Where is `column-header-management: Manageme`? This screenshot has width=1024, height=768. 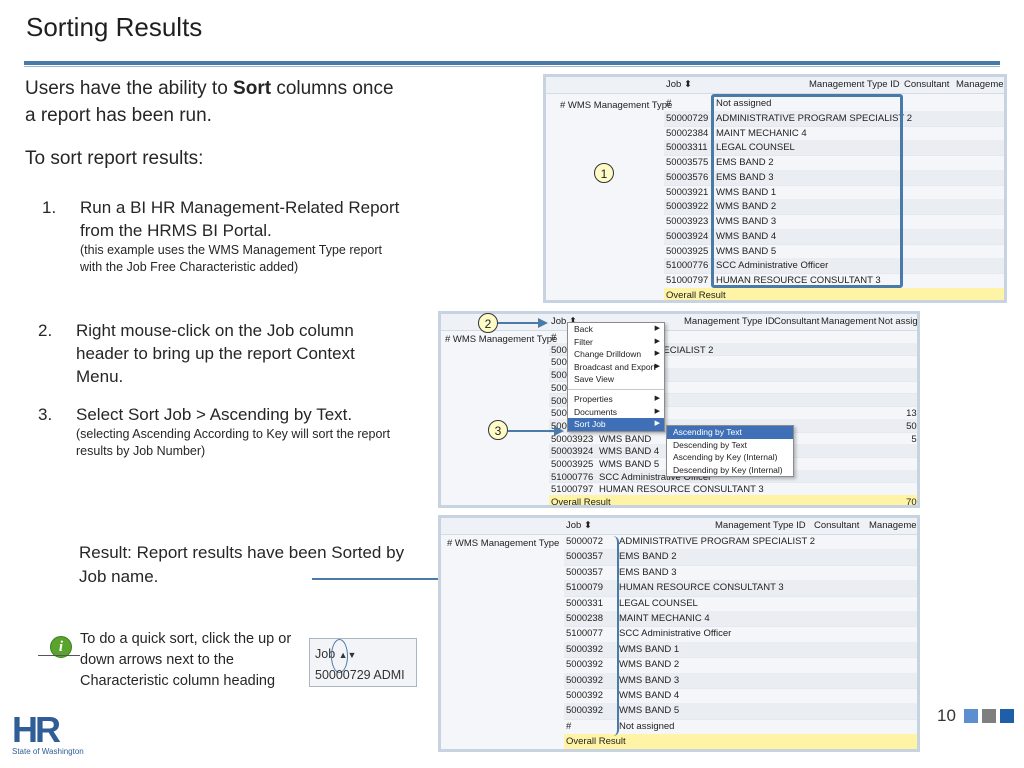 column-header-management: Manageme is located at coordinates (893, 525).